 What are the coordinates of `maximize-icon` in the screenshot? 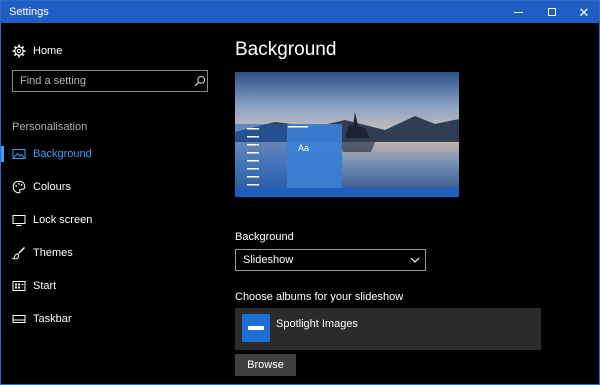 It's located at (552, 12).